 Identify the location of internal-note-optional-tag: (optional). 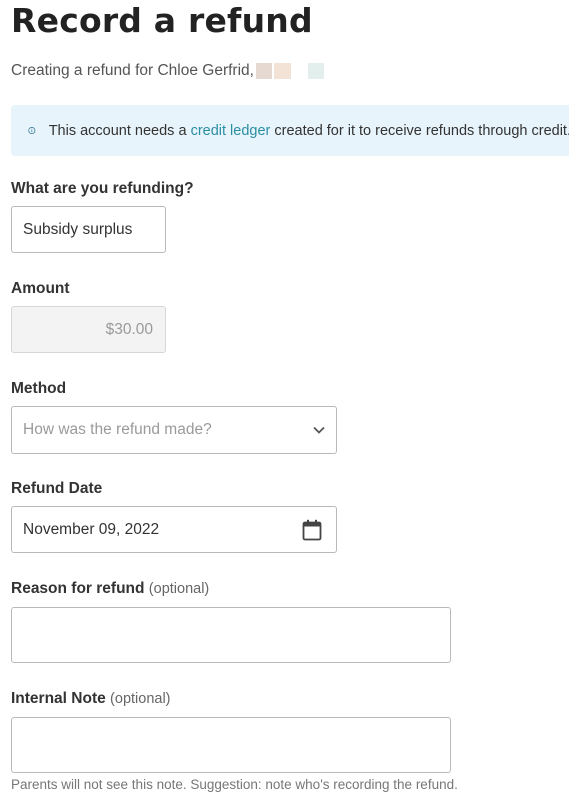
(140, 699).